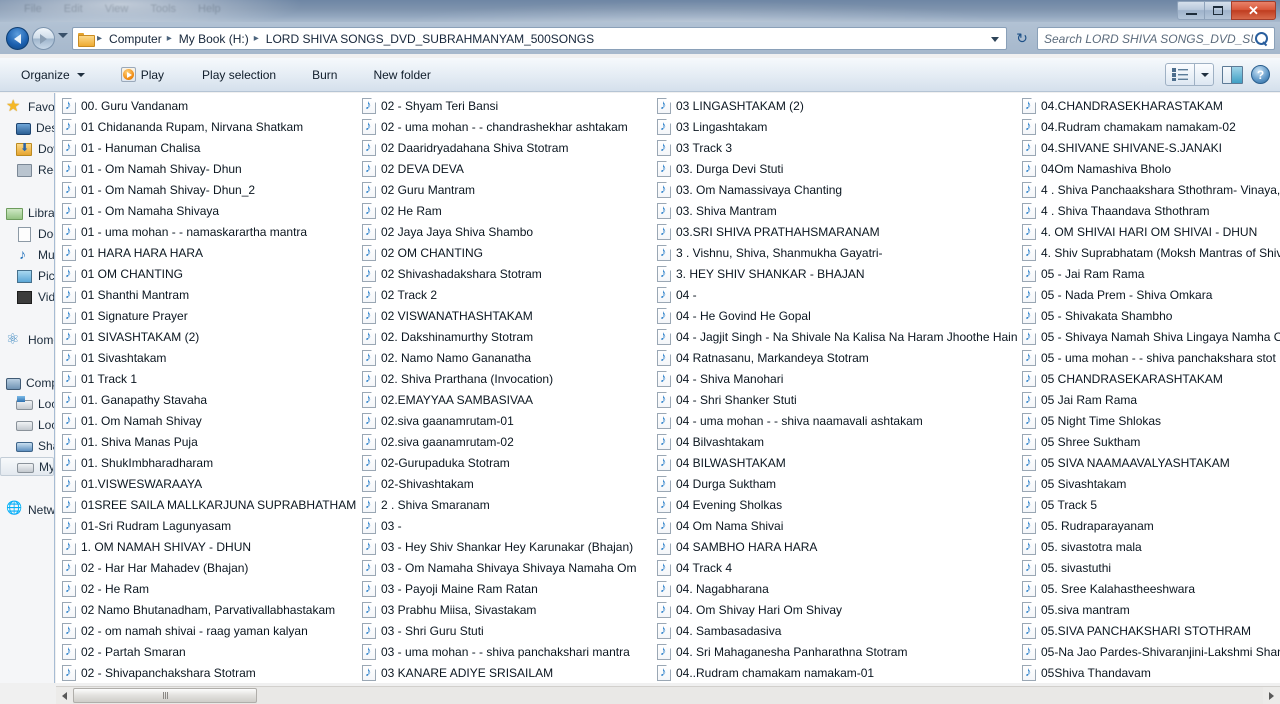 The height and width of the screenshot is (704, 1280). I want to click on file-list-item: 03 Prabhu Miisa, Sivastakam, so click(507, 609).